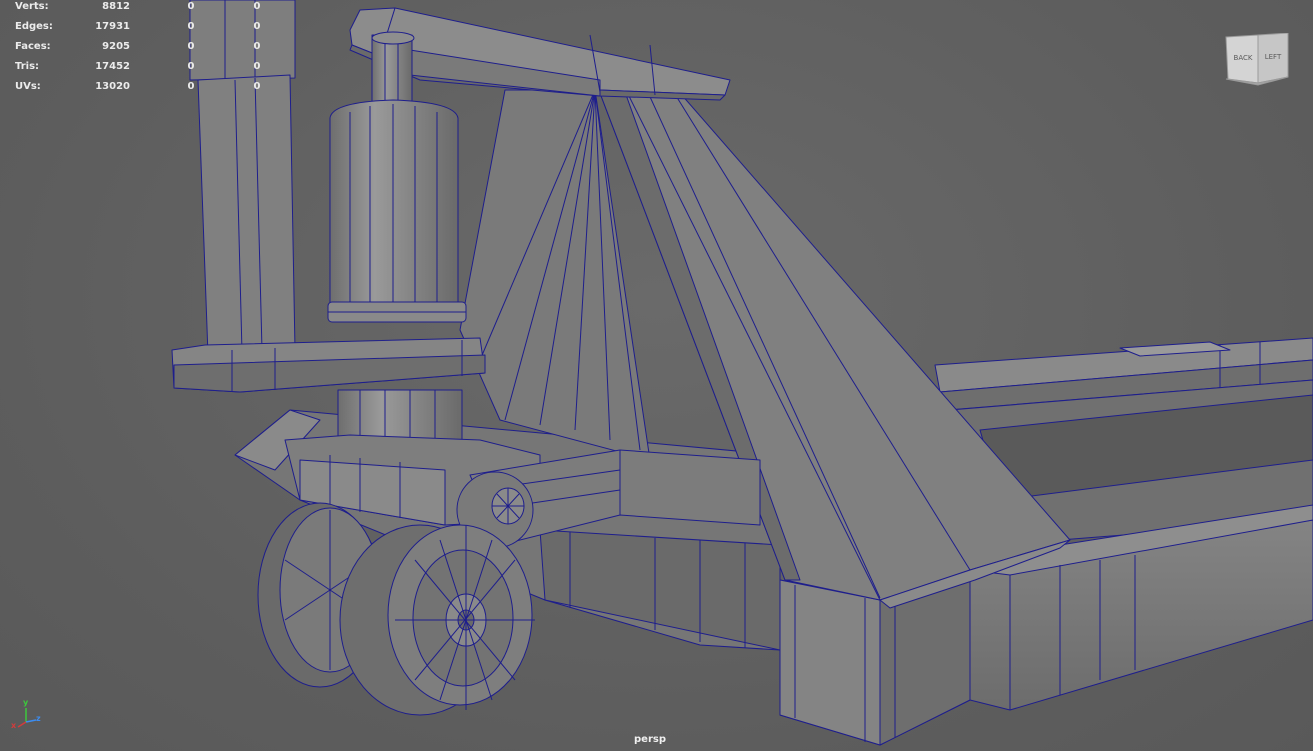 This screenshot has width=1313, height=751. Describe the element at coordinates (328, 365) in the screenshot. I see `collar-block` at that location.